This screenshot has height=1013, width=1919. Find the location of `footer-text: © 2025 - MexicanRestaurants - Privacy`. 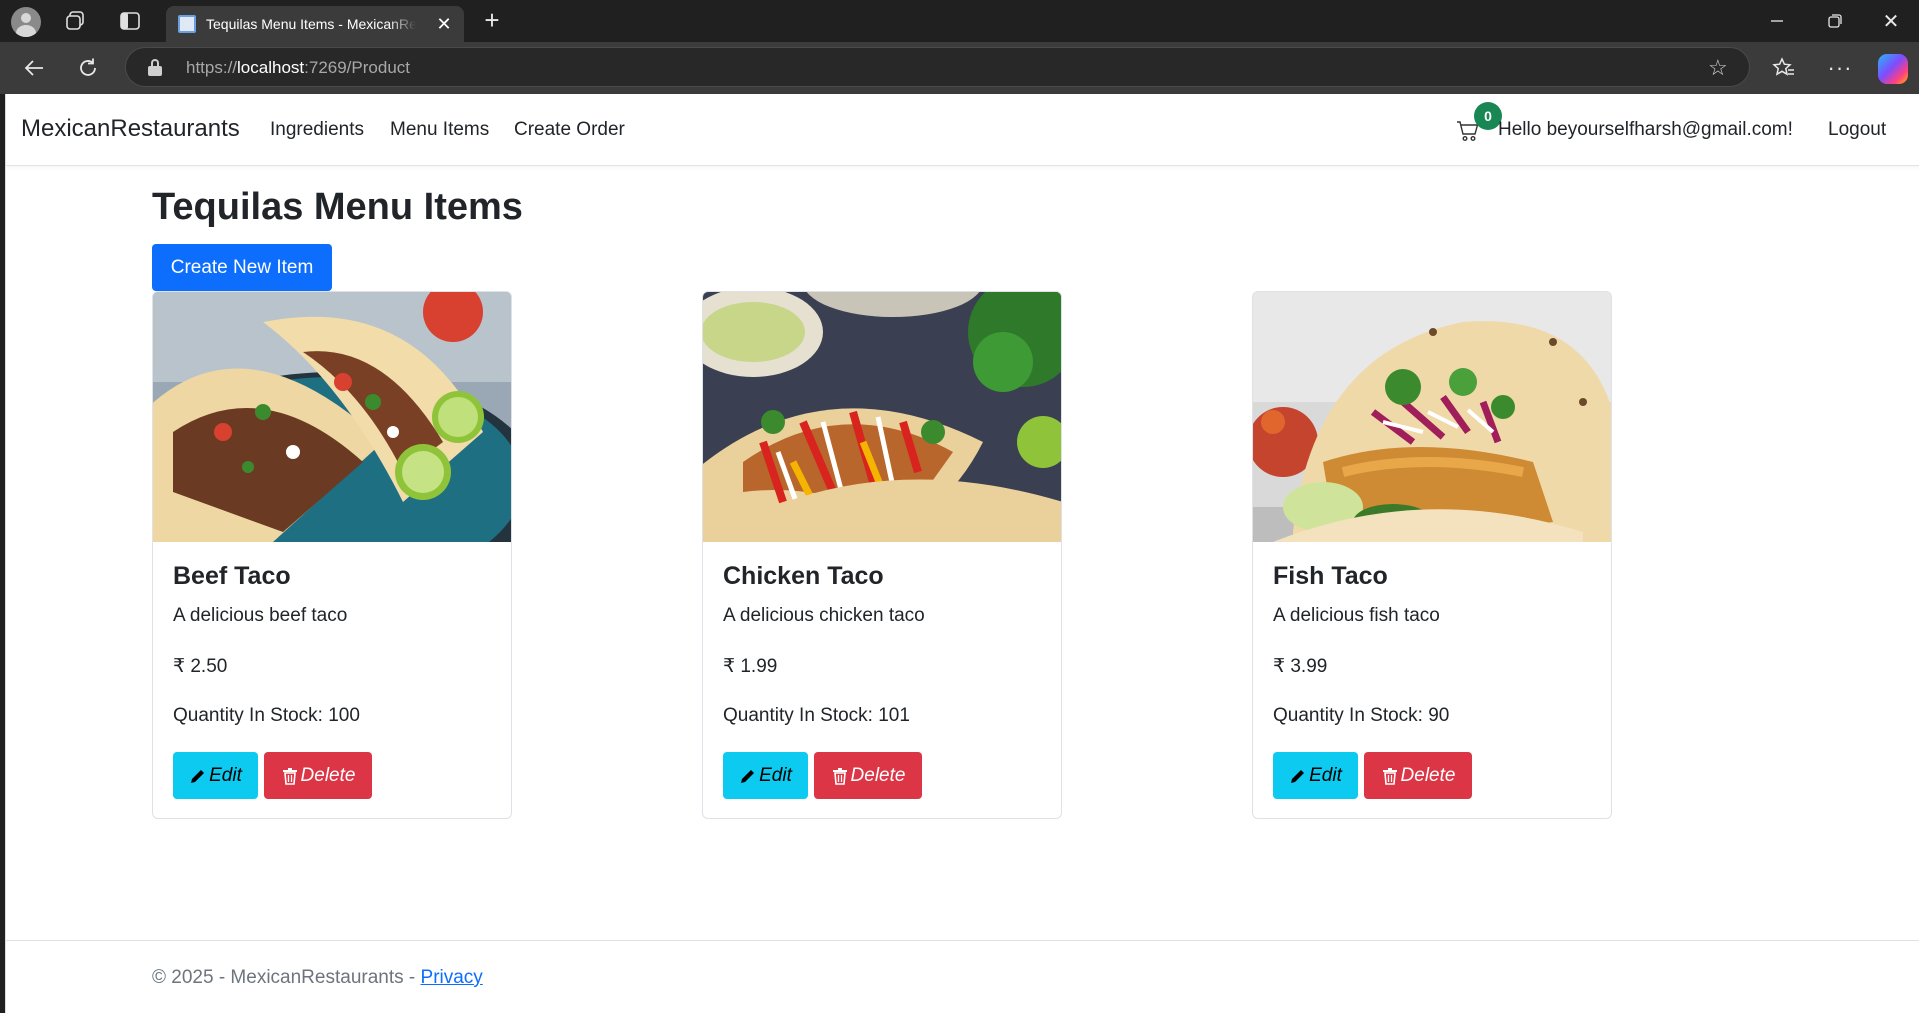

footer-text: © 2025 - MexicanRestaurants - Privacy is located at coordinates (317, 978).